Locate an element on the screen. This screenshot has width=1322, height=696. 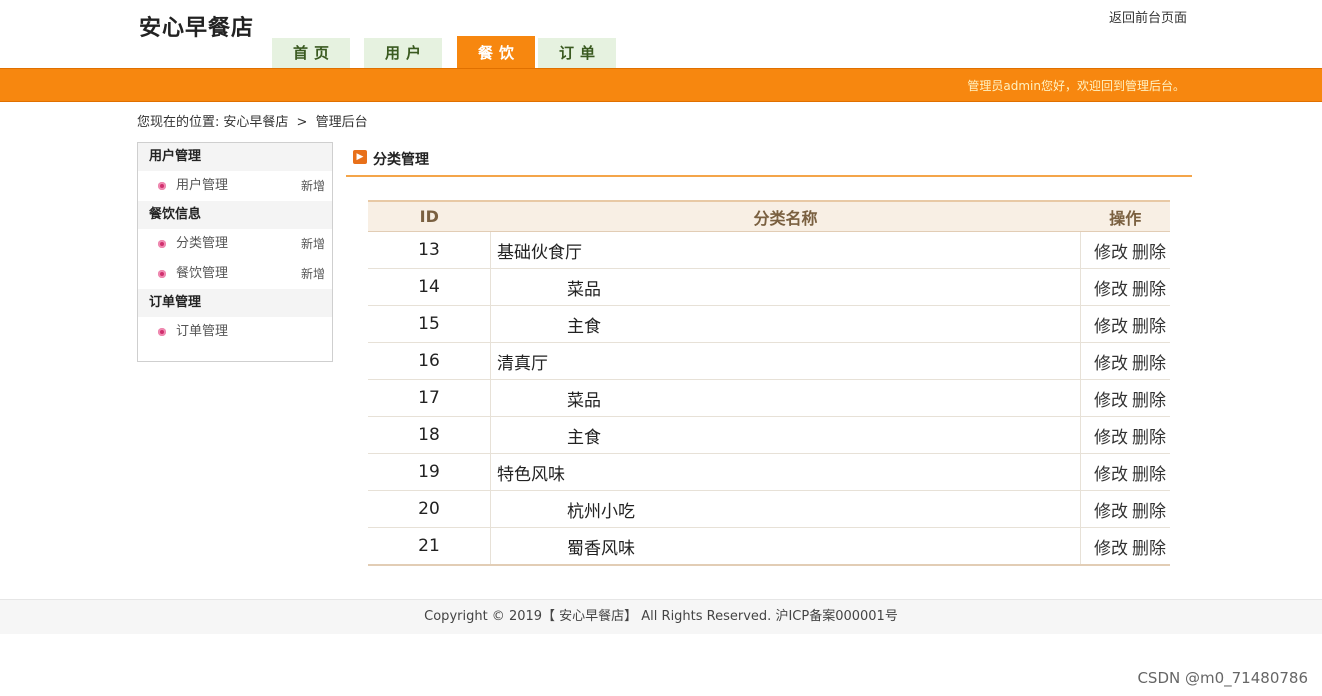
sidebar-group-users: 用户管理 is located at coordinates (235, 157).